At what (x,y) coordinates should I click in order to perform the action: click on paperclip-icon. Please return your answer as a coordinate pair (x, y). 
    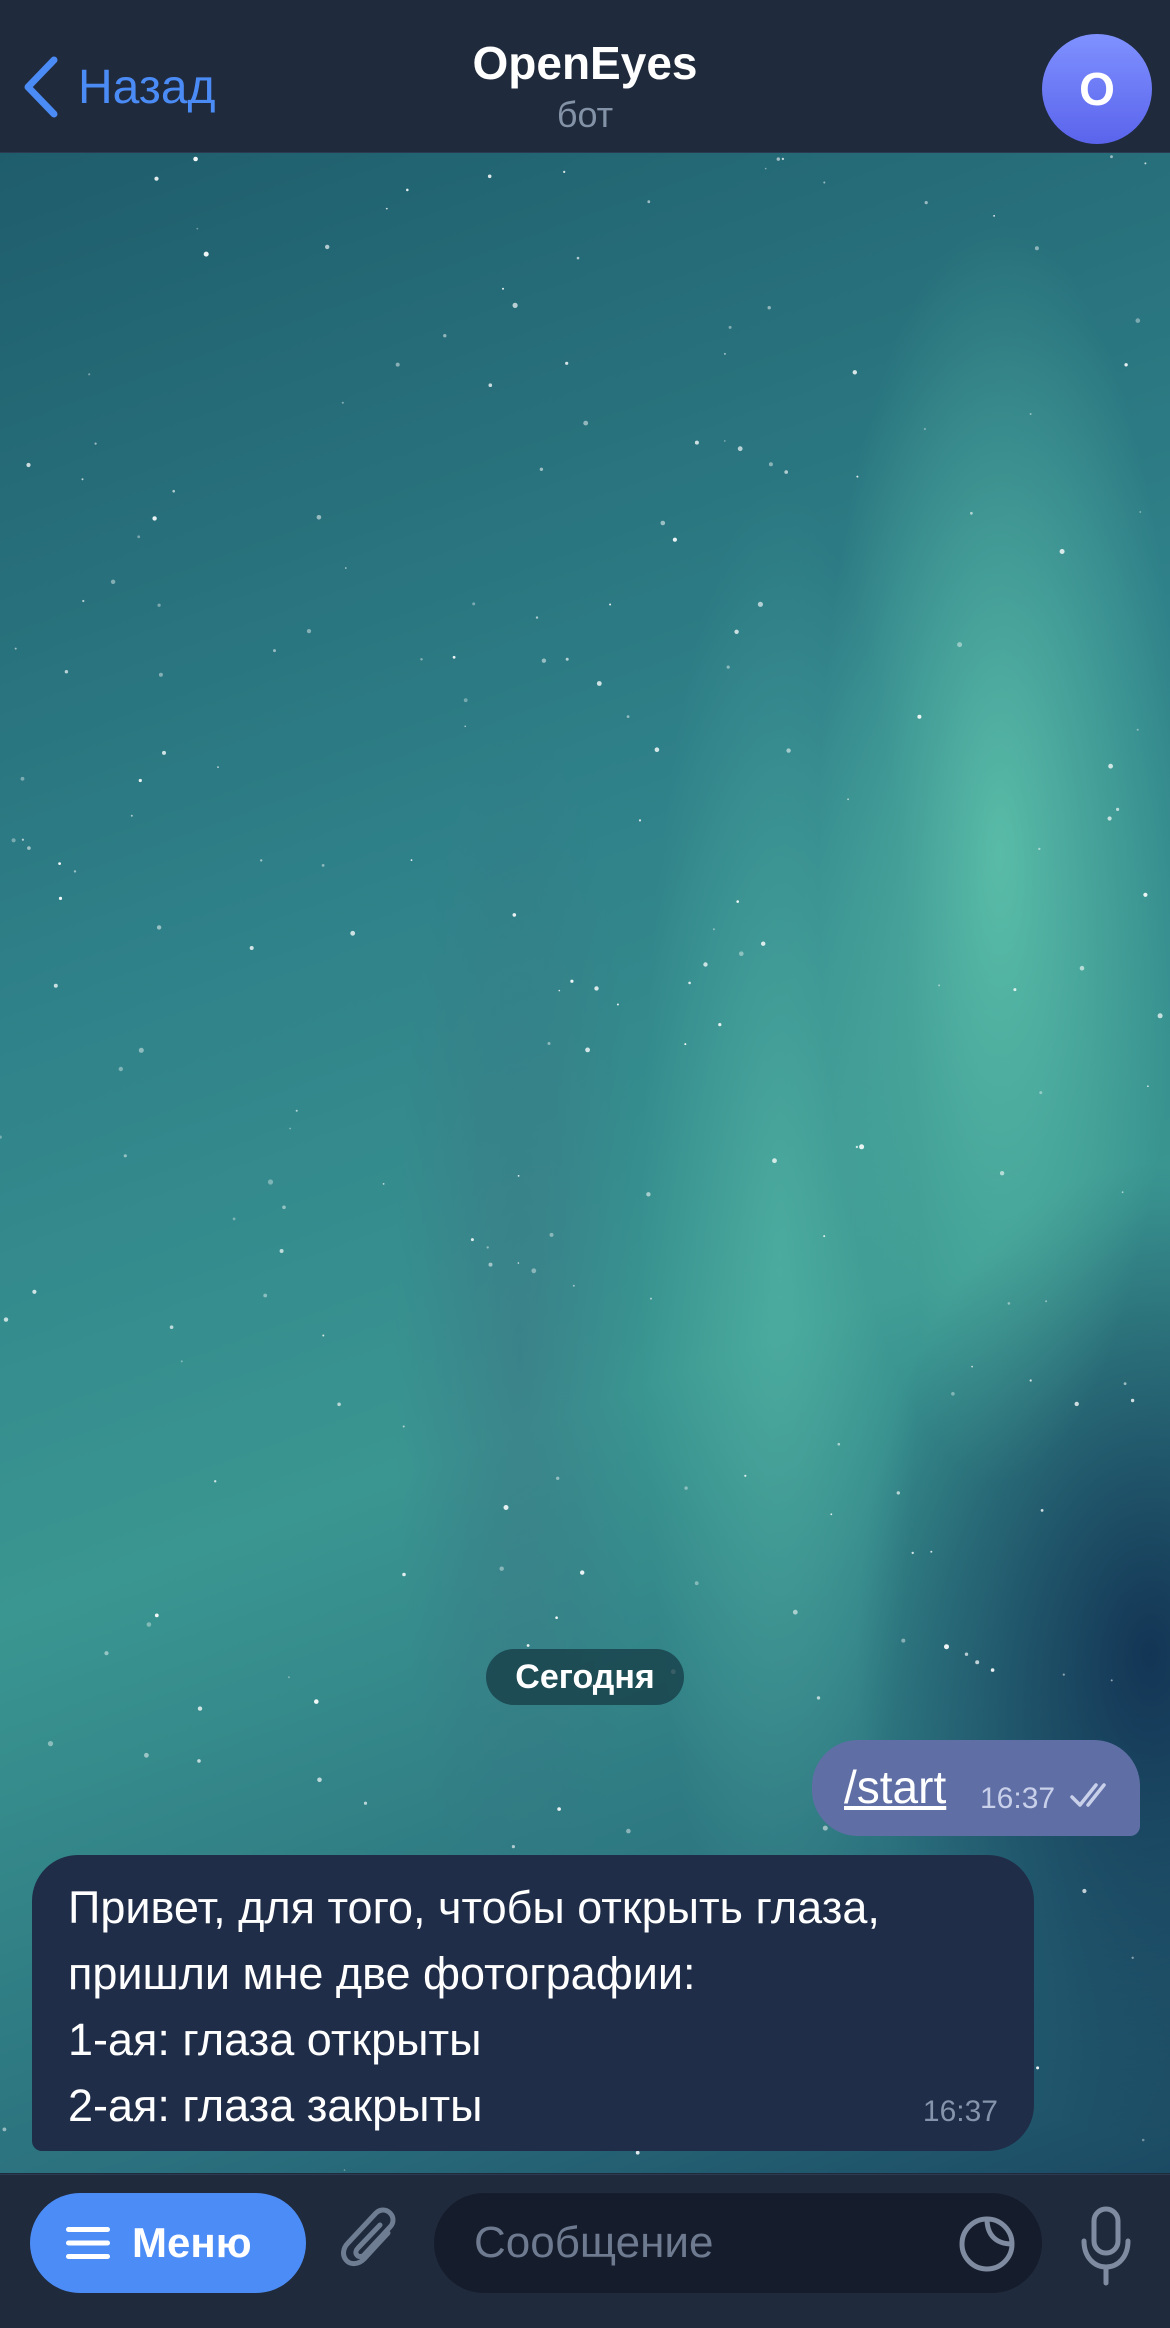
    Looking at the image, I should click on (371, 2243).